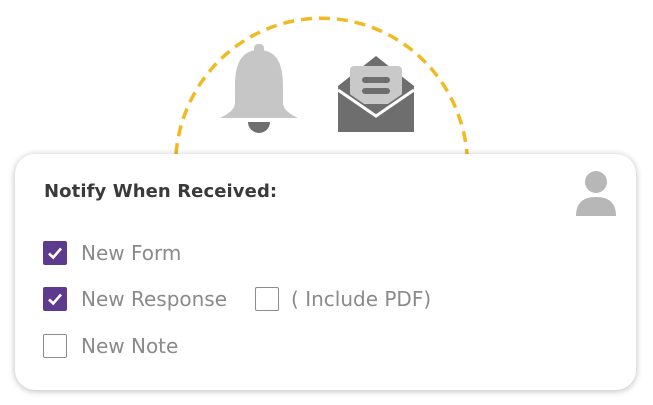 This screenshot has height=405, width=653. Describe the element at coordinates (361, 299) in the screenshot. I see `include-pdf-label: ( Include PDF)` at that location.